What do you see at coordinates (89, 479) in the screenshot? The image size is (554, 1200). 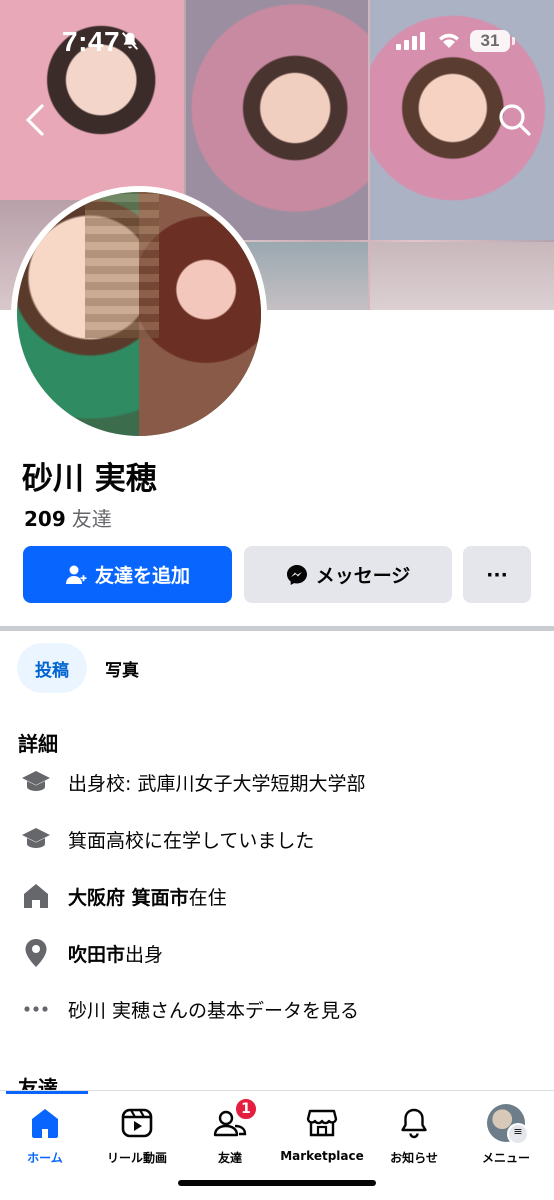 I see `profile-name: 砂川 実穂` at bounding box center [89, 479].